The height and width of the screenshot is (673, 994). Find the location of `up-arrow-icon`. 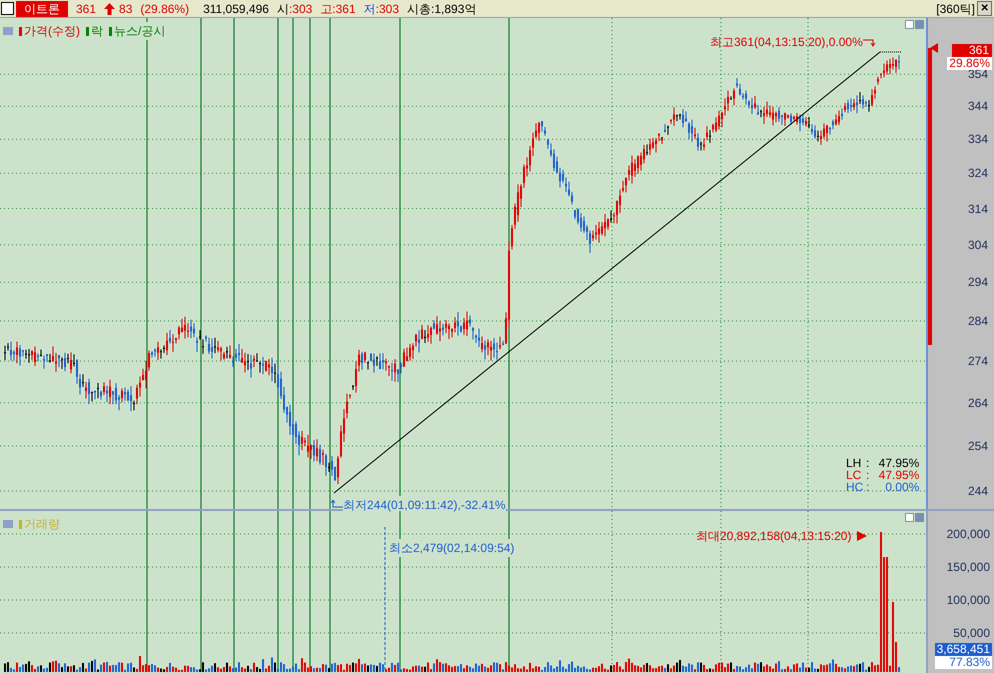

up-arrow-icon is located at coordinates (110, 8).